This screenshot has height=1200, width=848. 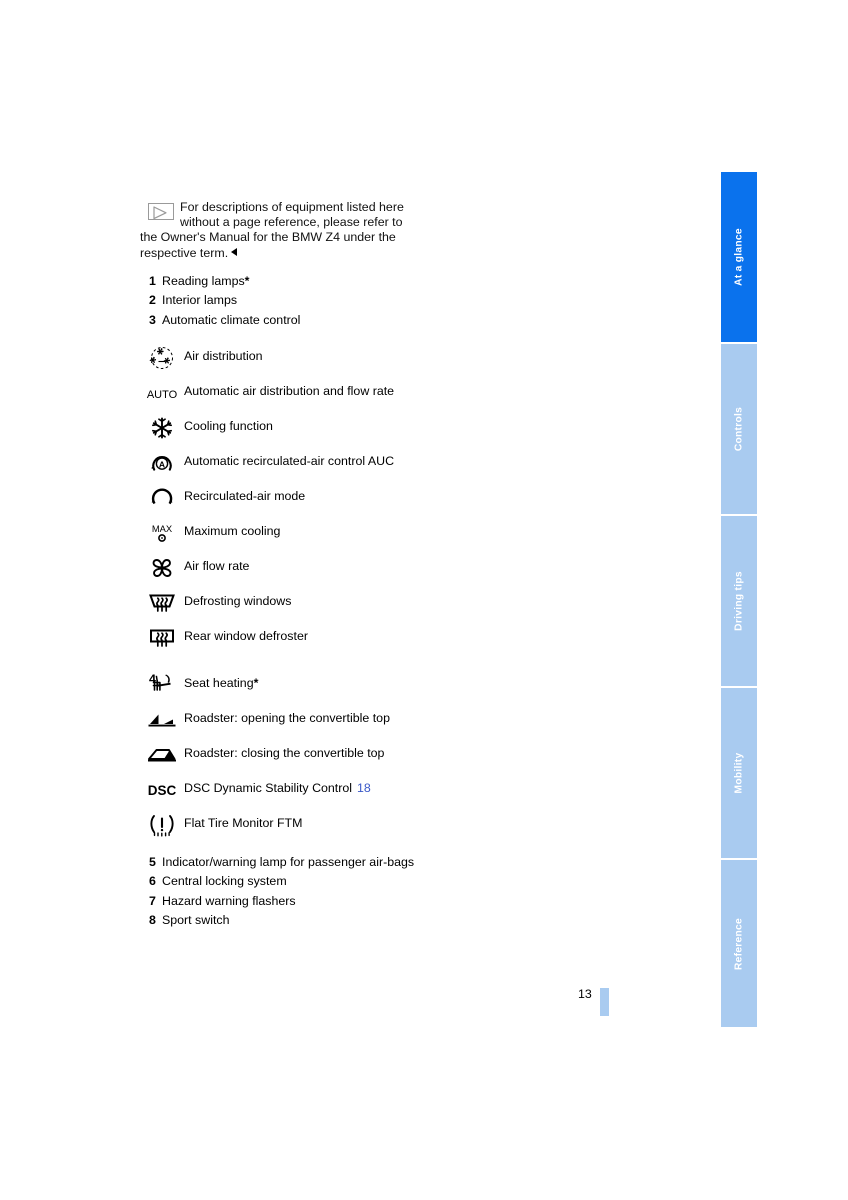 What do you see at coordinates (231, 319) in the screenshot?
I see `item-label: Automatic climate control` at bounding box center [231, 319].